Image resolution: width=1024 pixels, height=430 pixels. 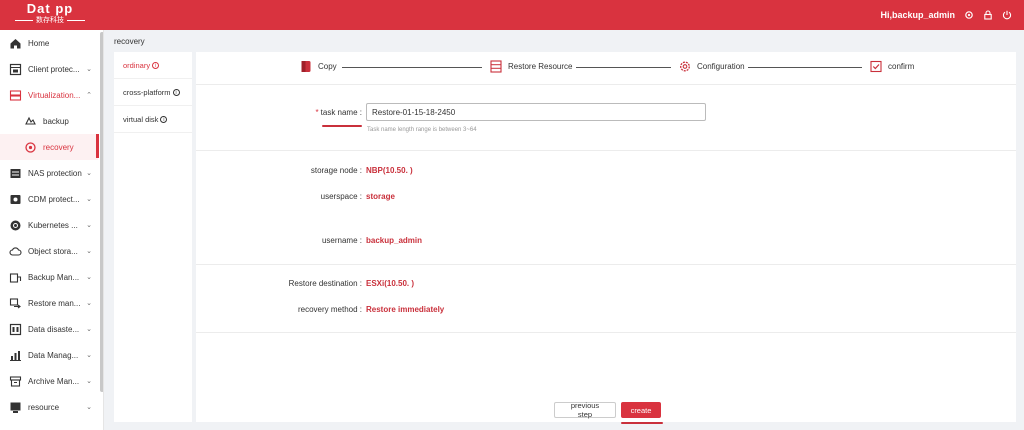 I want to click on recovery-type-tabs: ordinary i cross-platform i virtual disk i, so click(x=153, y=237).